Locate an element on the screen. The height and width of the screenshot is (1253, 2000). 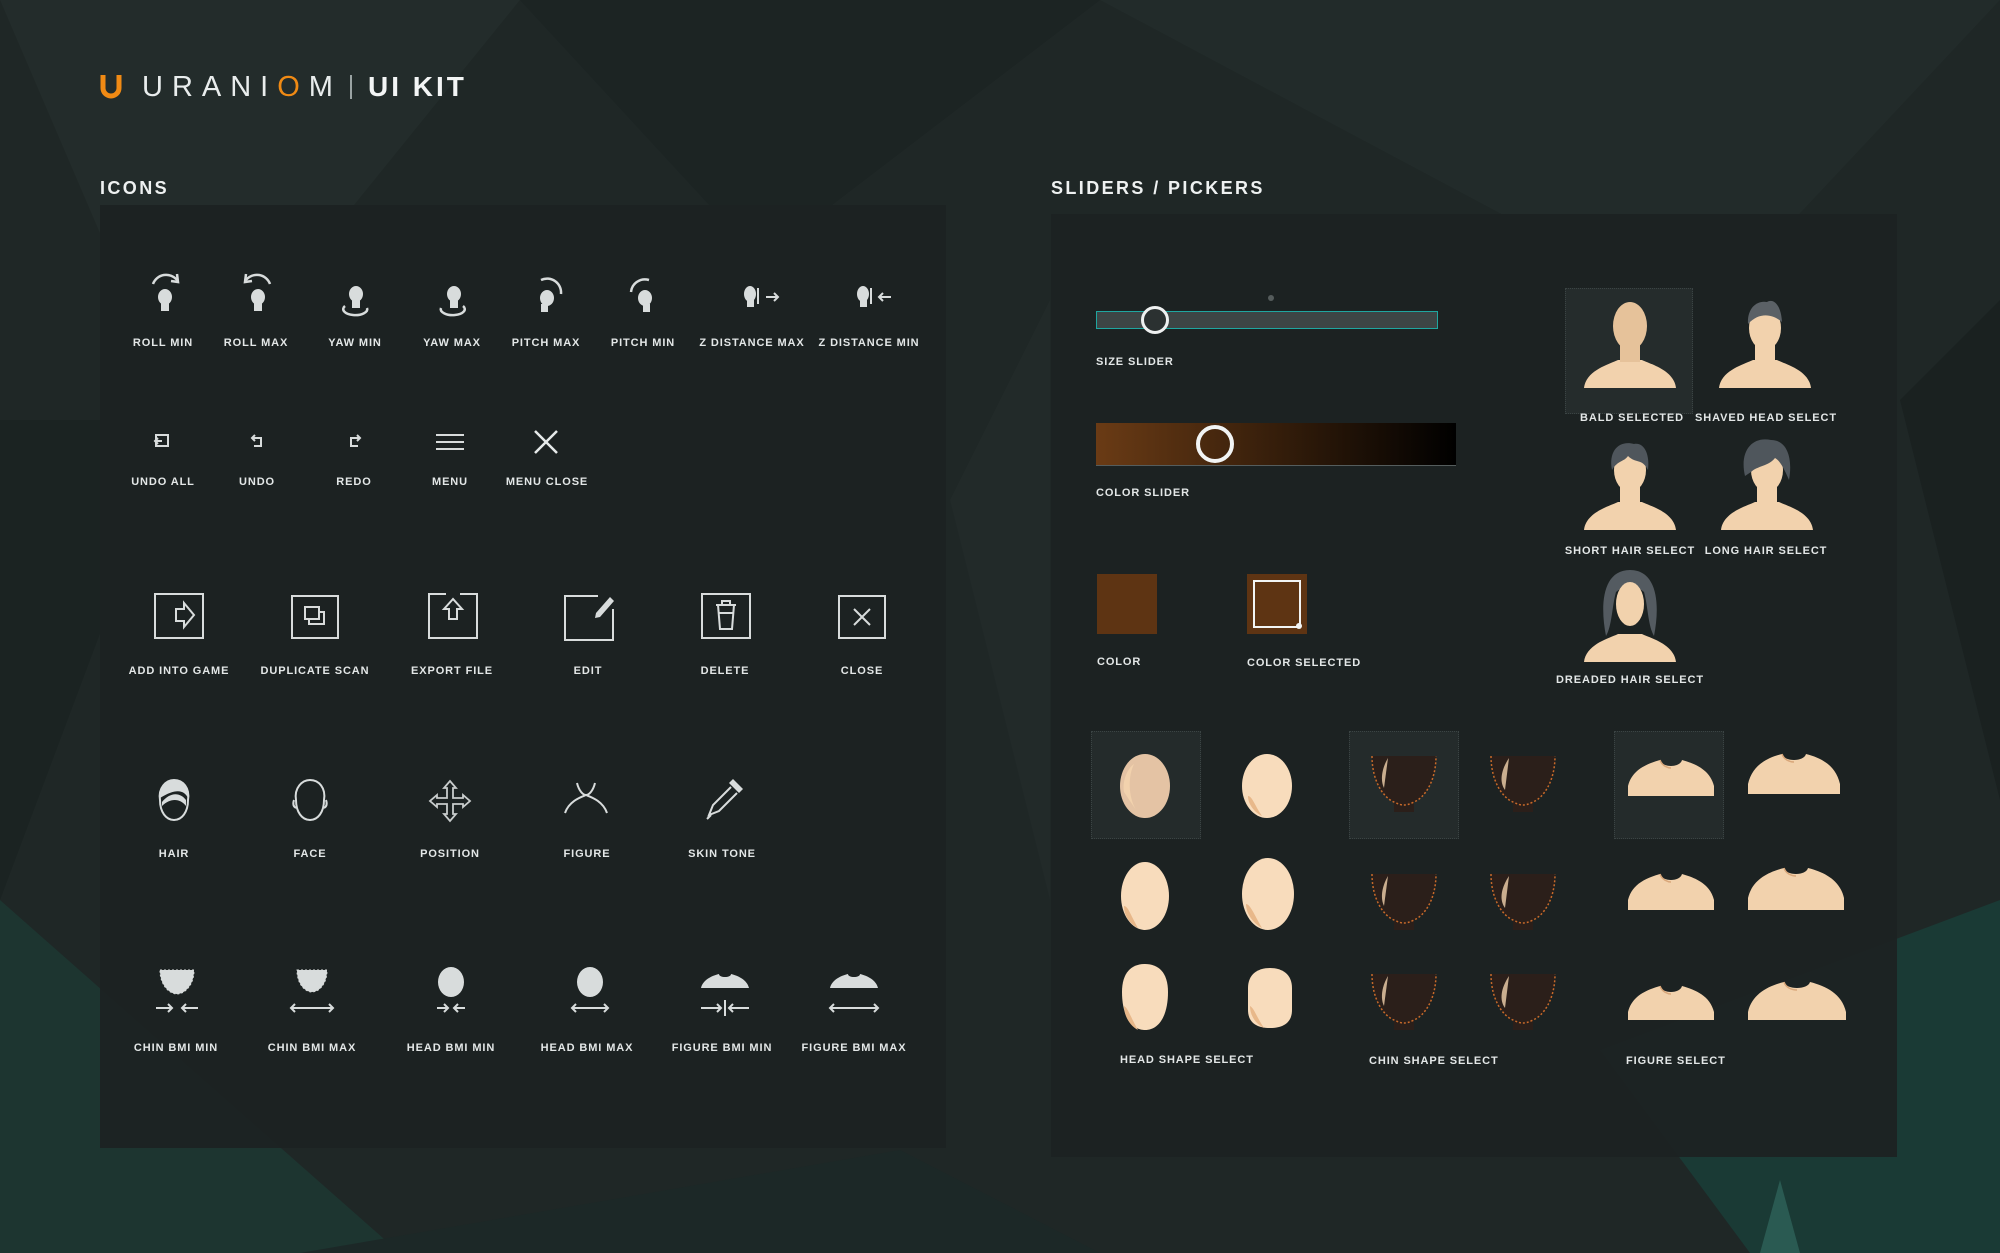
chin-bmi-max-icon is located at coordinates (312, 993).